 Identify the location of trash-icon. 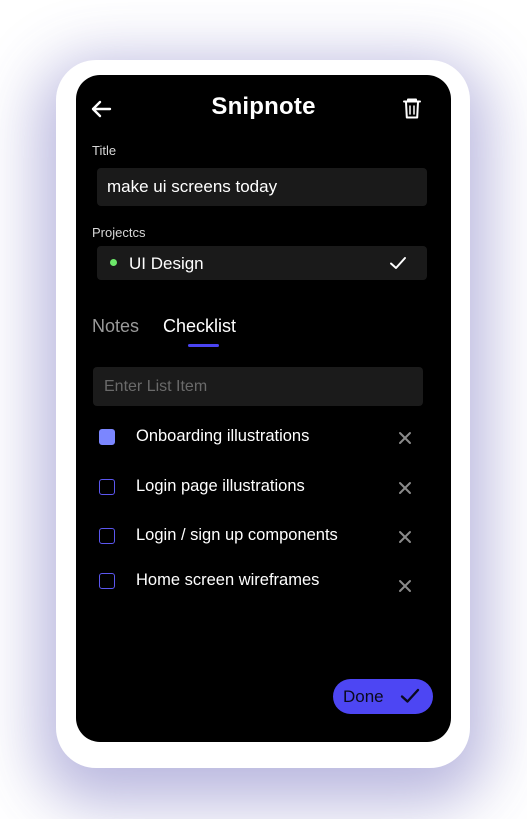
(412, 108).